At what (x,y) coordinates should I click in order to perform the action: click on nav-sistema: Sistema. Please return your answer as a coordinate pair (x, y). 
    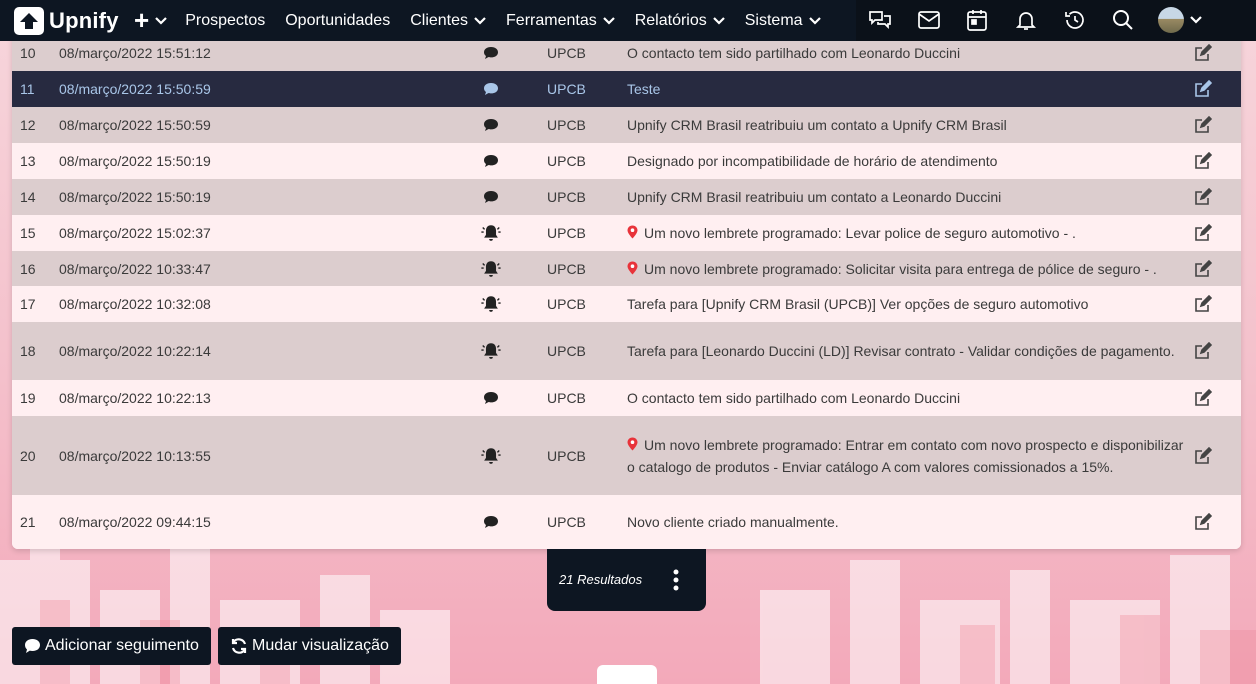
    Looking at the image, I should click on (783, 21).